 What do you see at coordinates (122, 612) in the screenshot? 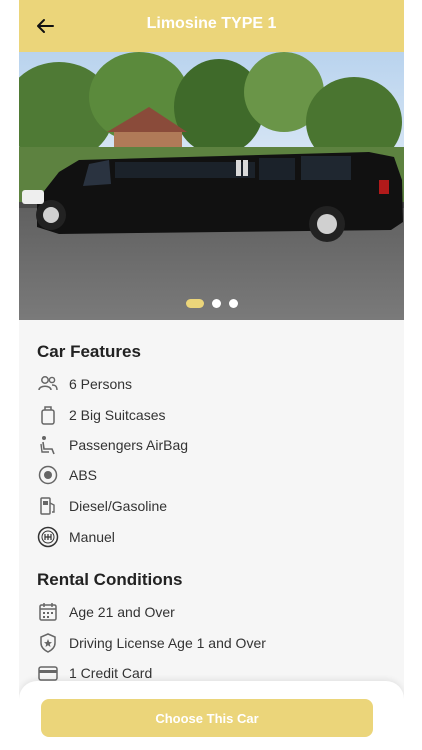
I see `condition-label: Age 21 and Over` at bounding box center [122, 612].